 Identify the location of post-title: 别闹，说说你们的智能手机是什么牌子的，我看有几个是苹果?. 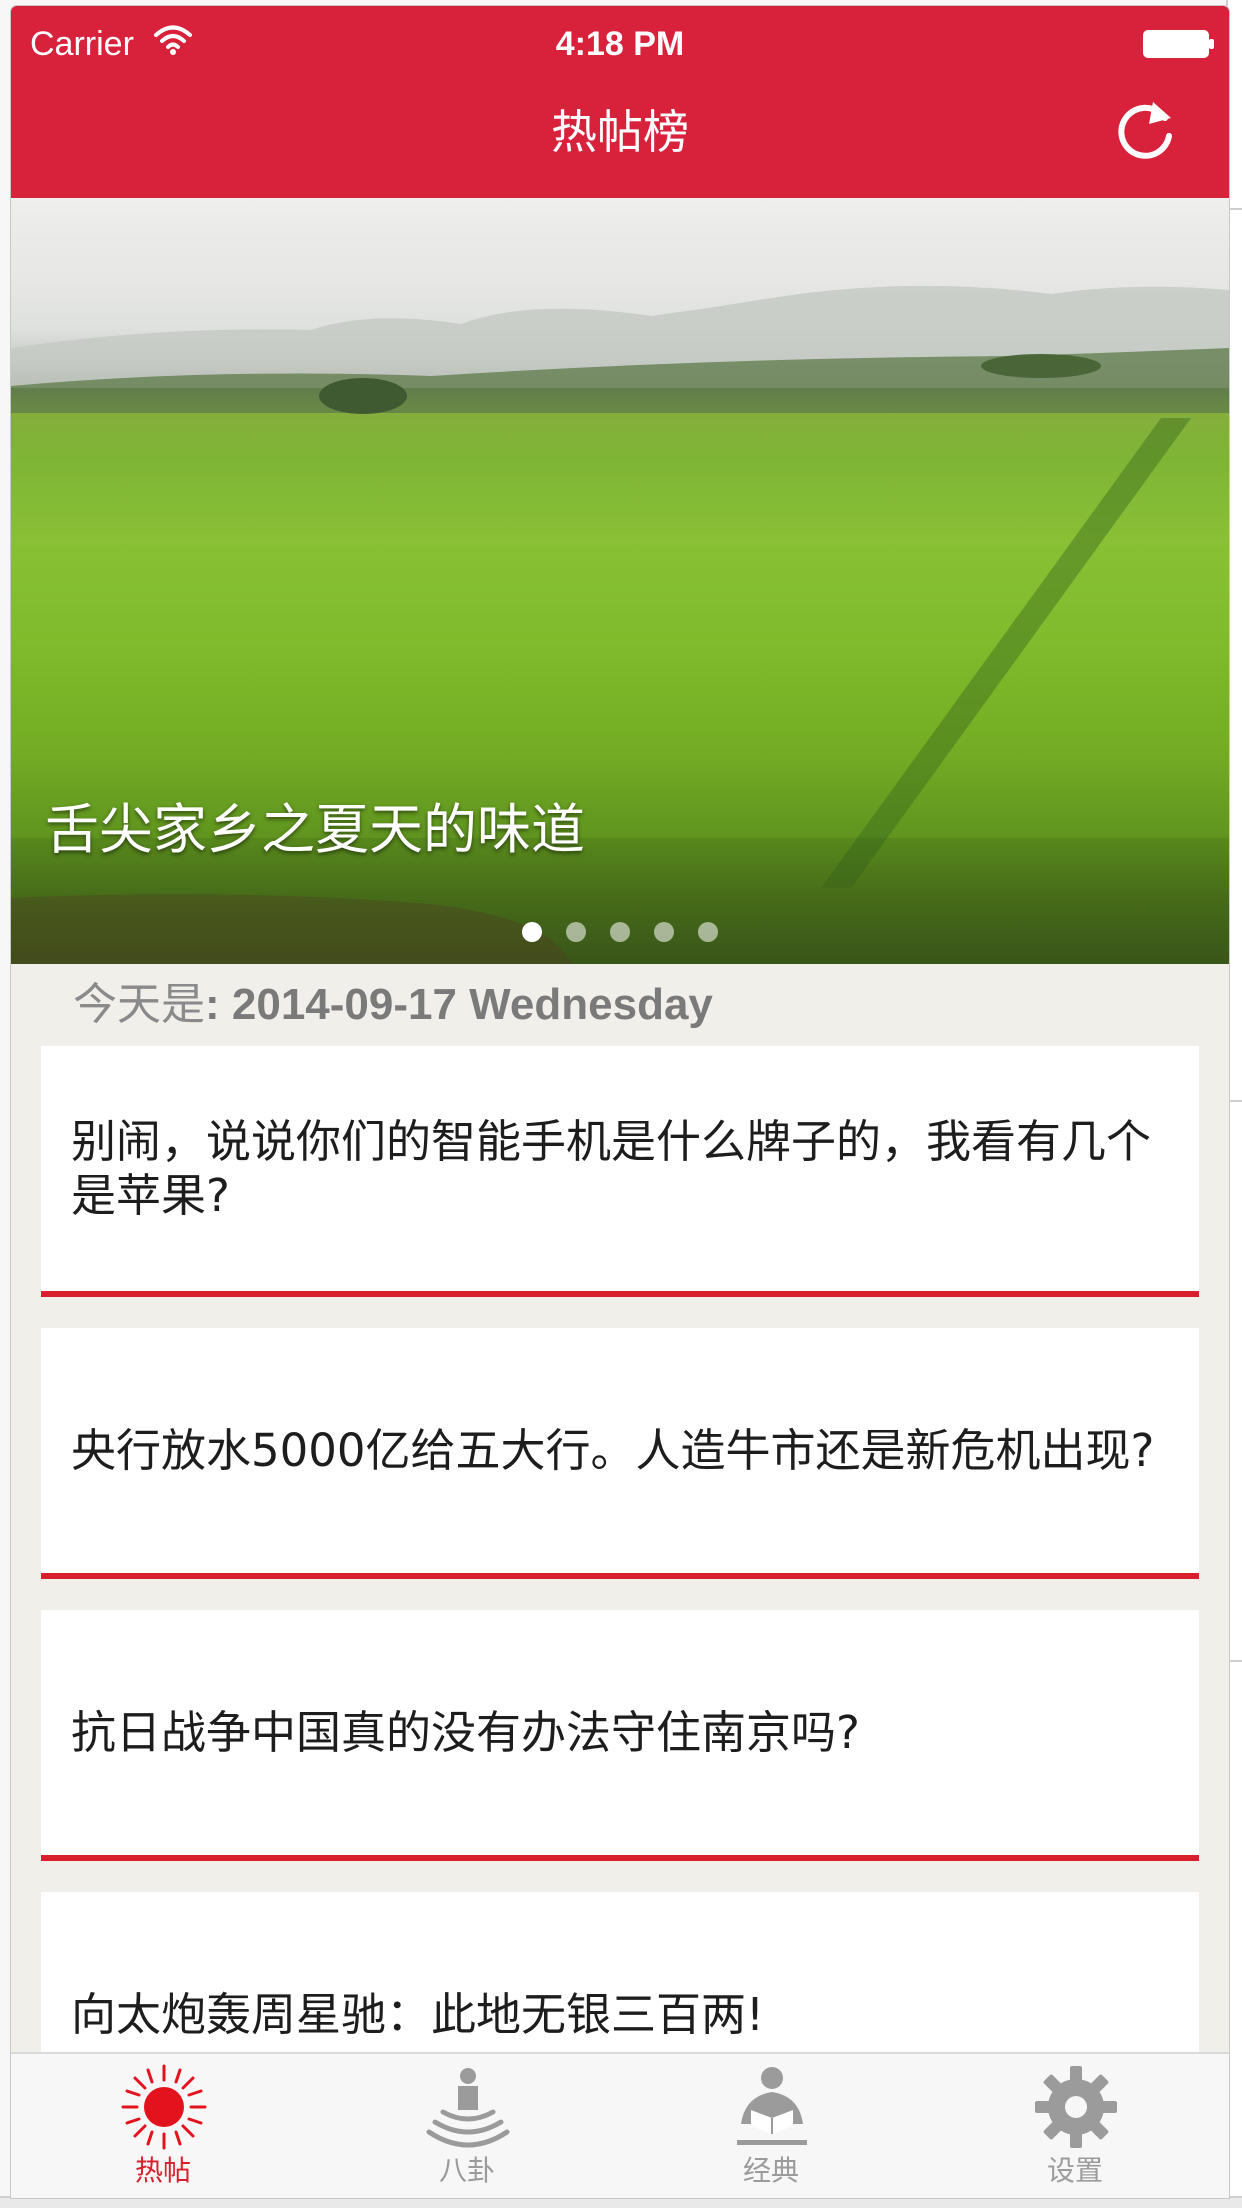
(611, 1168).